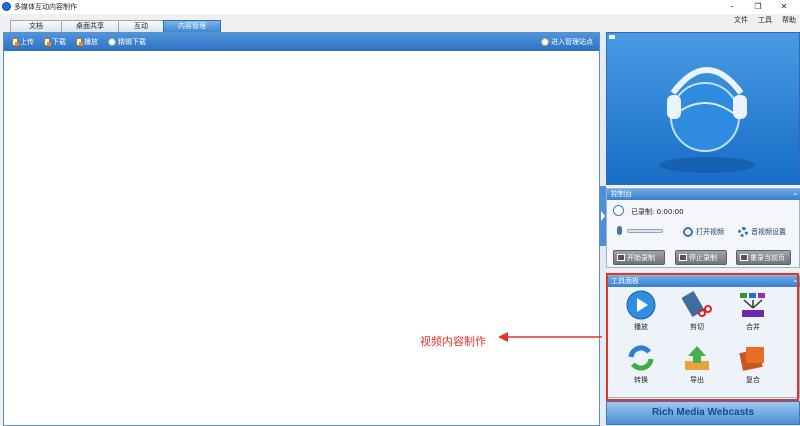 The image size is (800, 426). What do you see at coordinates (767, 257) in the screenshot?
I see `rerecord-label: 重录当前页` at bounding box center [767, 257].